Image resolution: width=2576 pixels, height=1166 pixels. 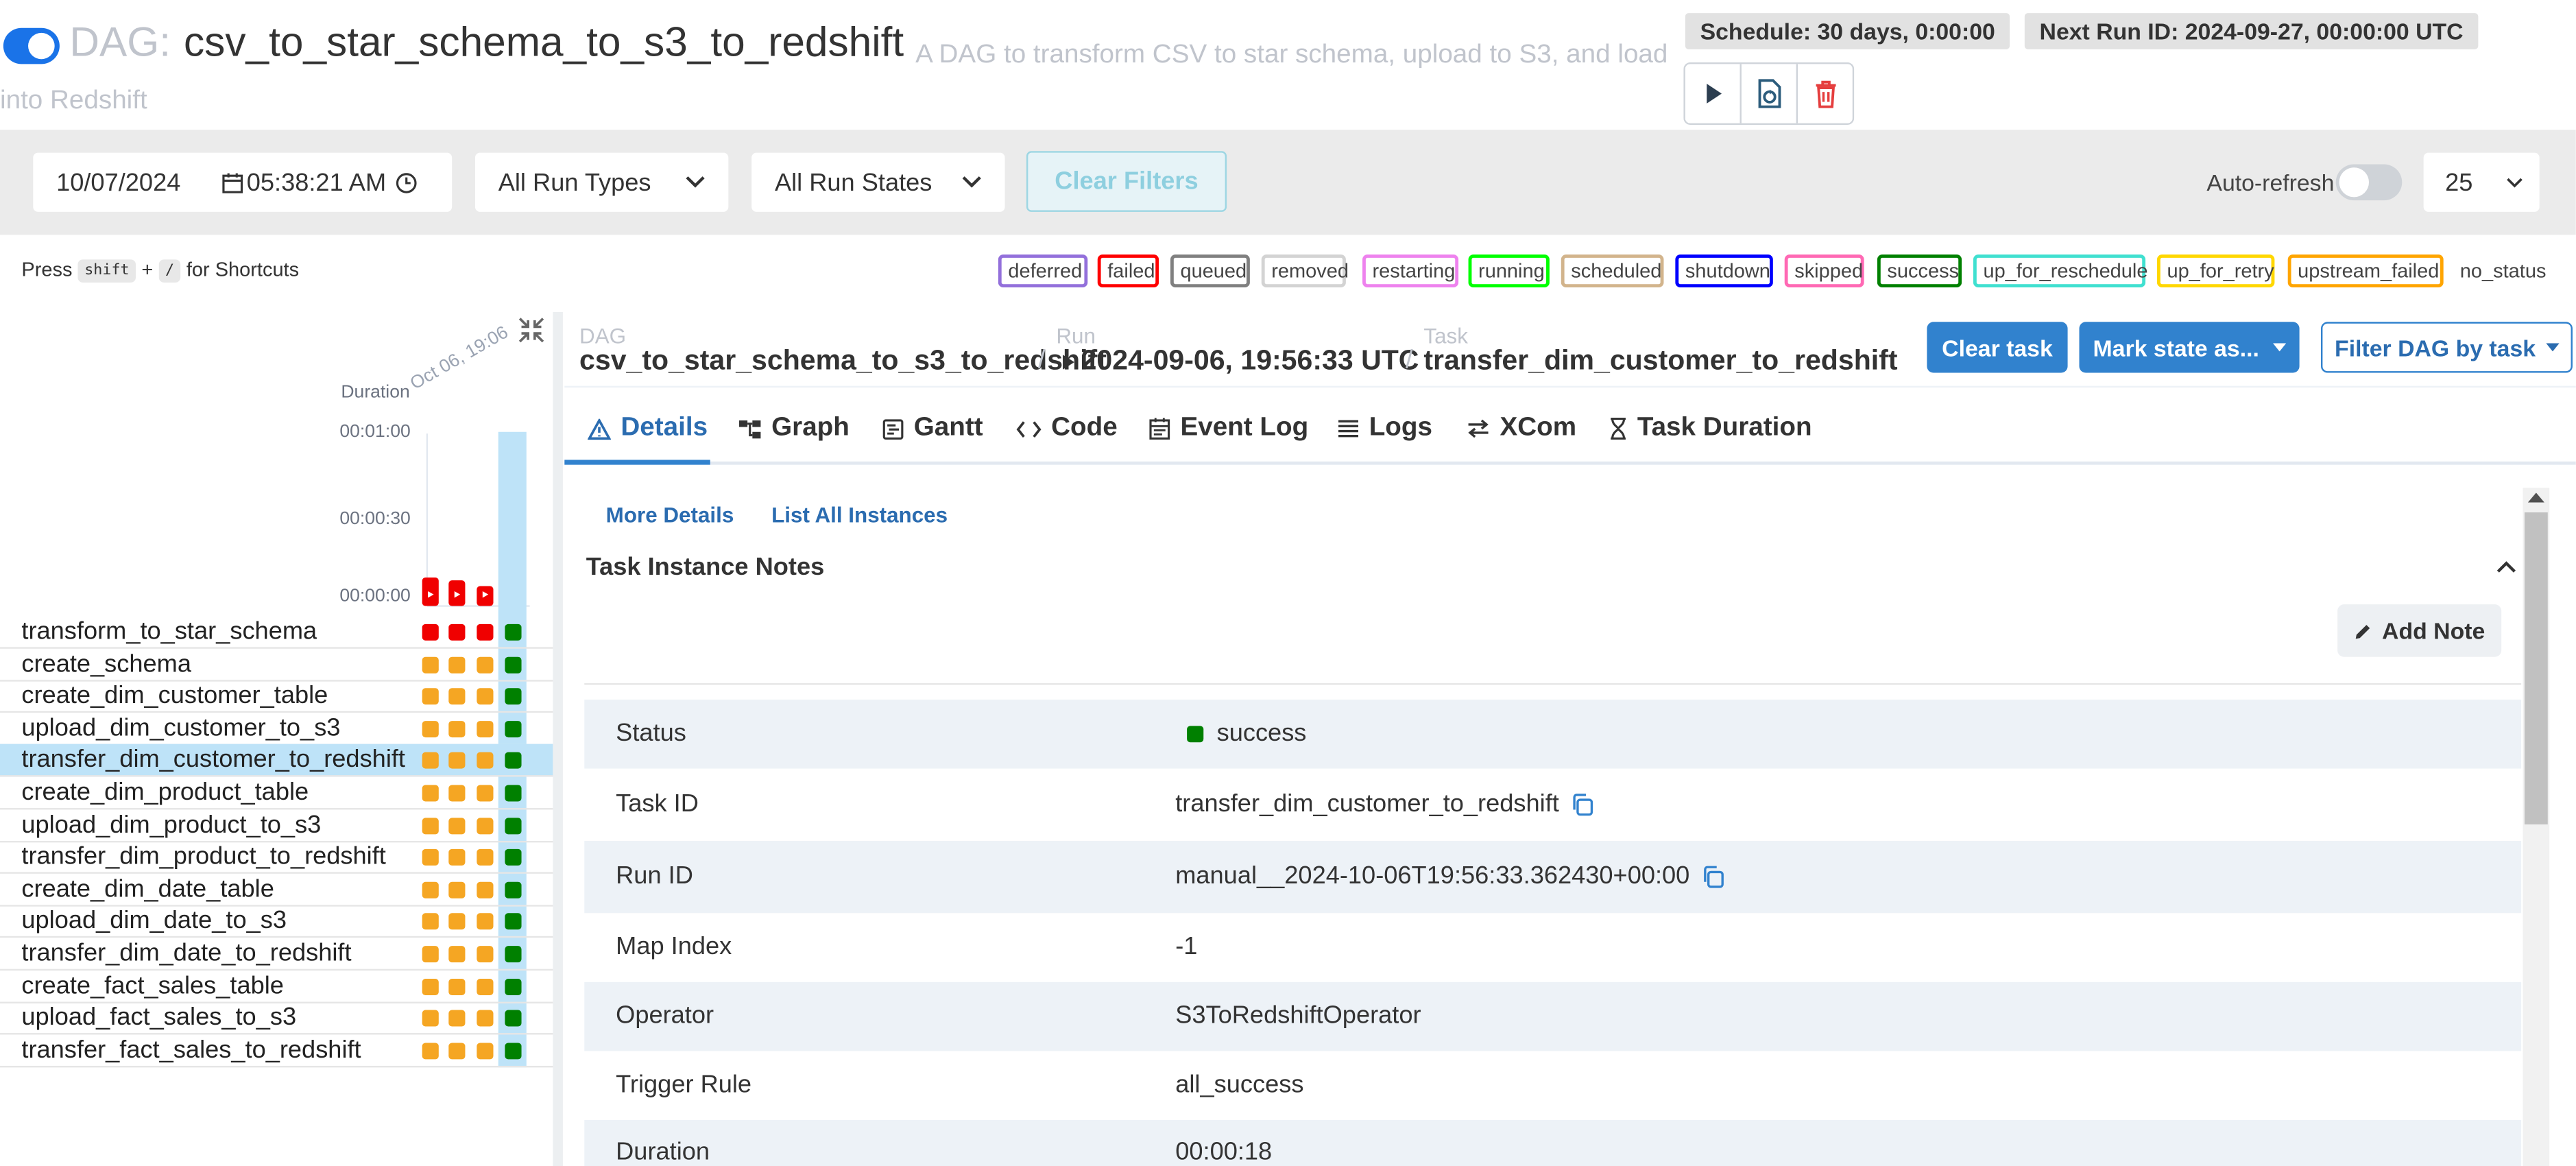 I want to click on legend-skipped: skipped, so click(x=1824, y=271).